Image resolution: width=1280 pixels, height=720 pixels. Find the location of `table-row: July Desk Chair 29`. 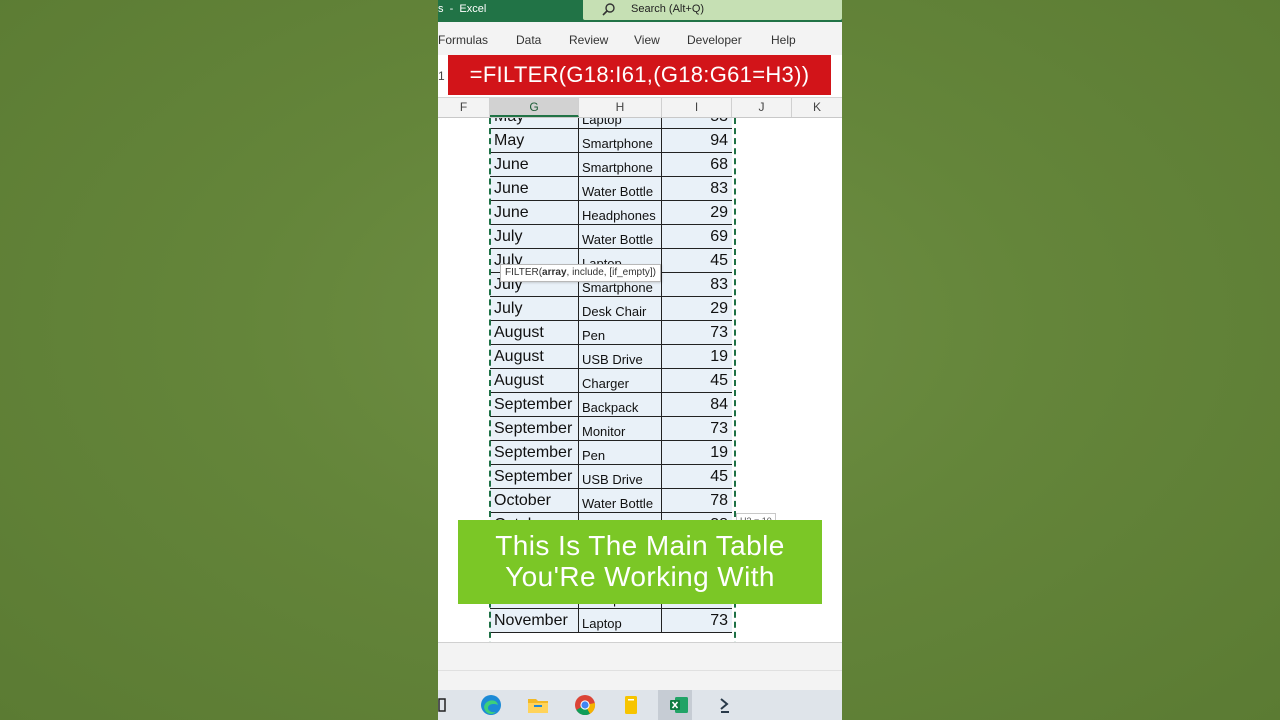

table-row: July Desk Chair 29 is located at coordinates (640, 309).